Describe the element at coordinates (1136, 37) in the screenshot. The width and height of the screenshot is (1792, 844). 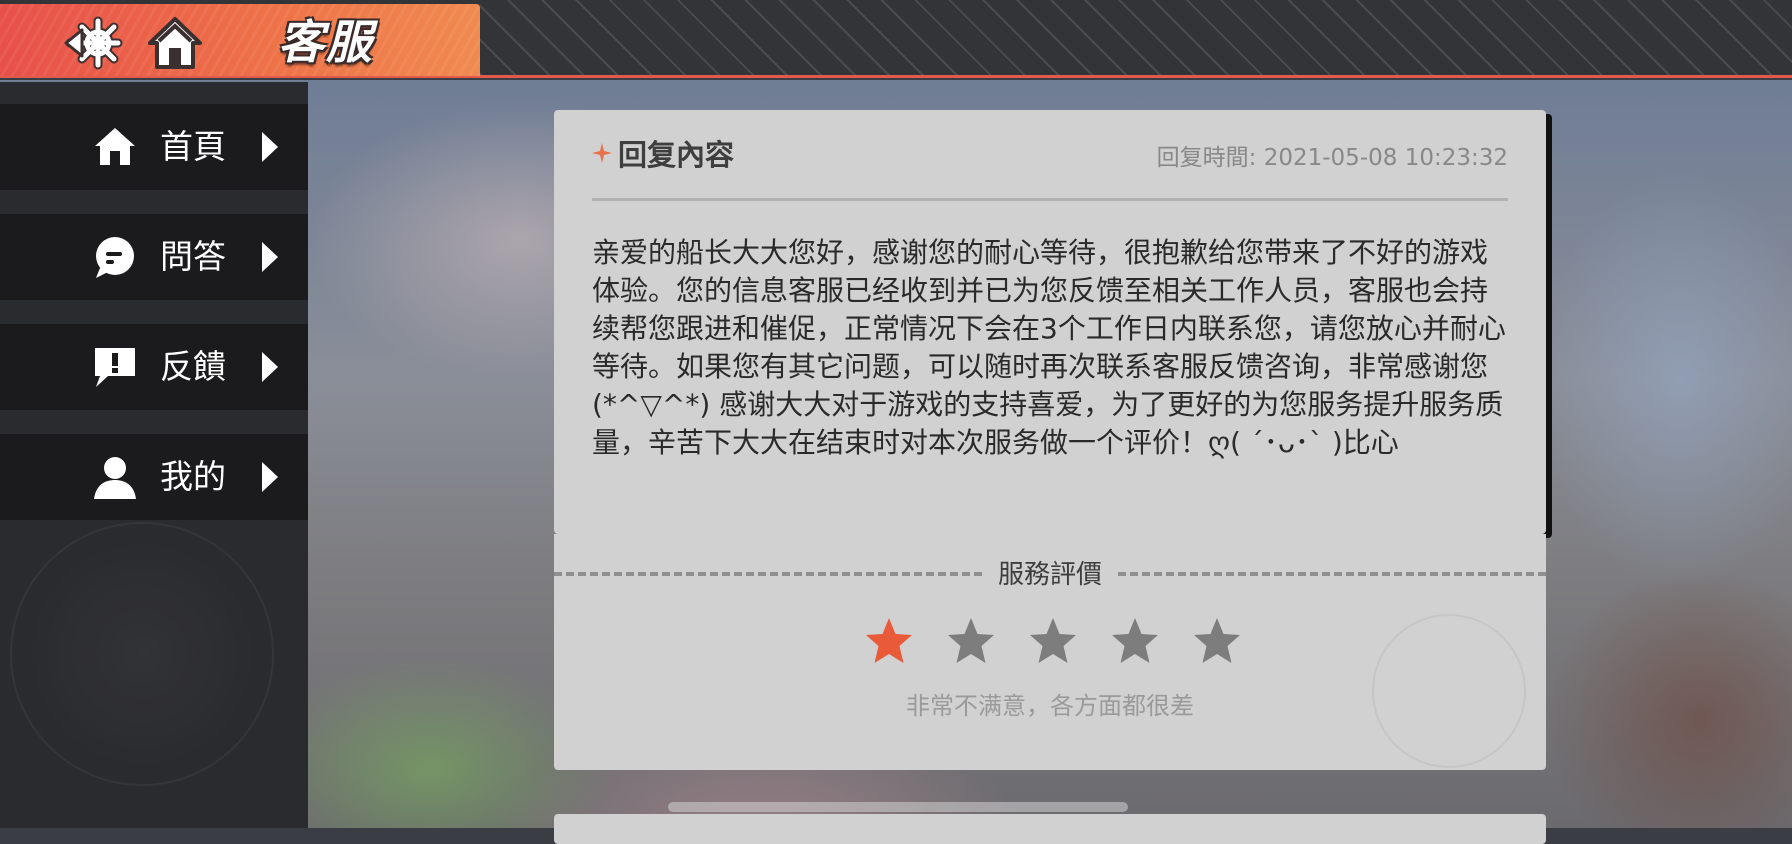
I see `top-bar-pattern` at that location.